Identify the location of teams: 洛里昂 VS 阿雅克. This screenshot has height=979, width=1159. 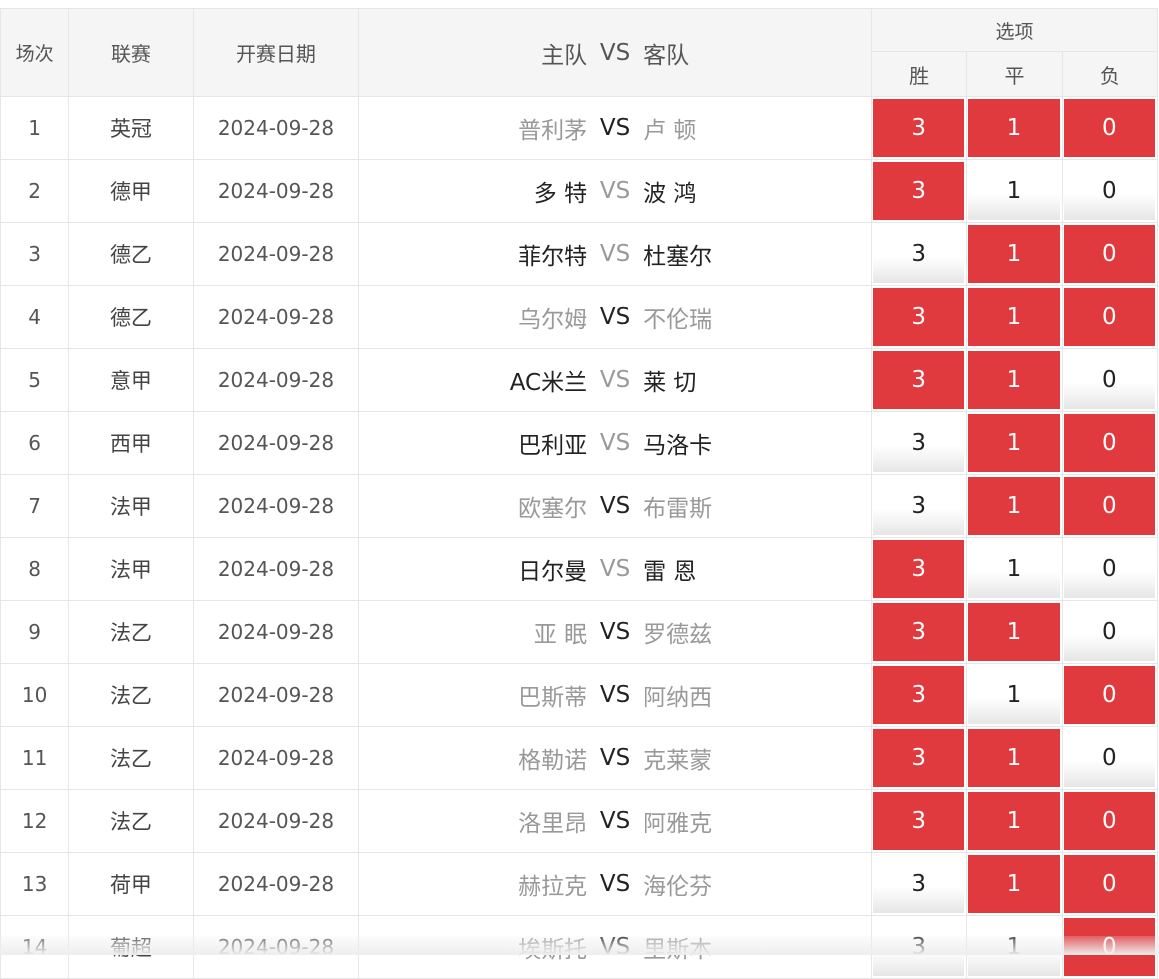
(615, 821).